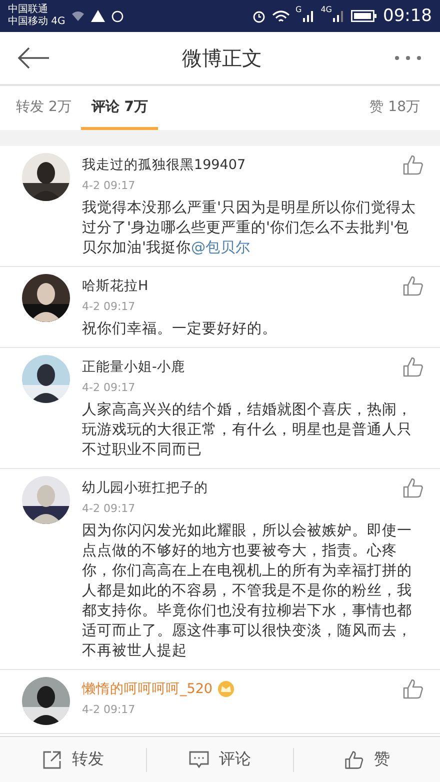 Image resolution: width=440 pixels, height=782 pixels. I want to click on network-label: 4G, so click(326, 9).